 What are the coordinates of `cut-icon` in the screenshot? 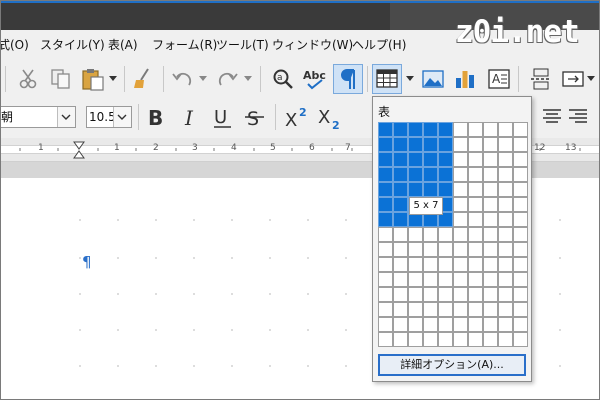 It's located at (28, 79).